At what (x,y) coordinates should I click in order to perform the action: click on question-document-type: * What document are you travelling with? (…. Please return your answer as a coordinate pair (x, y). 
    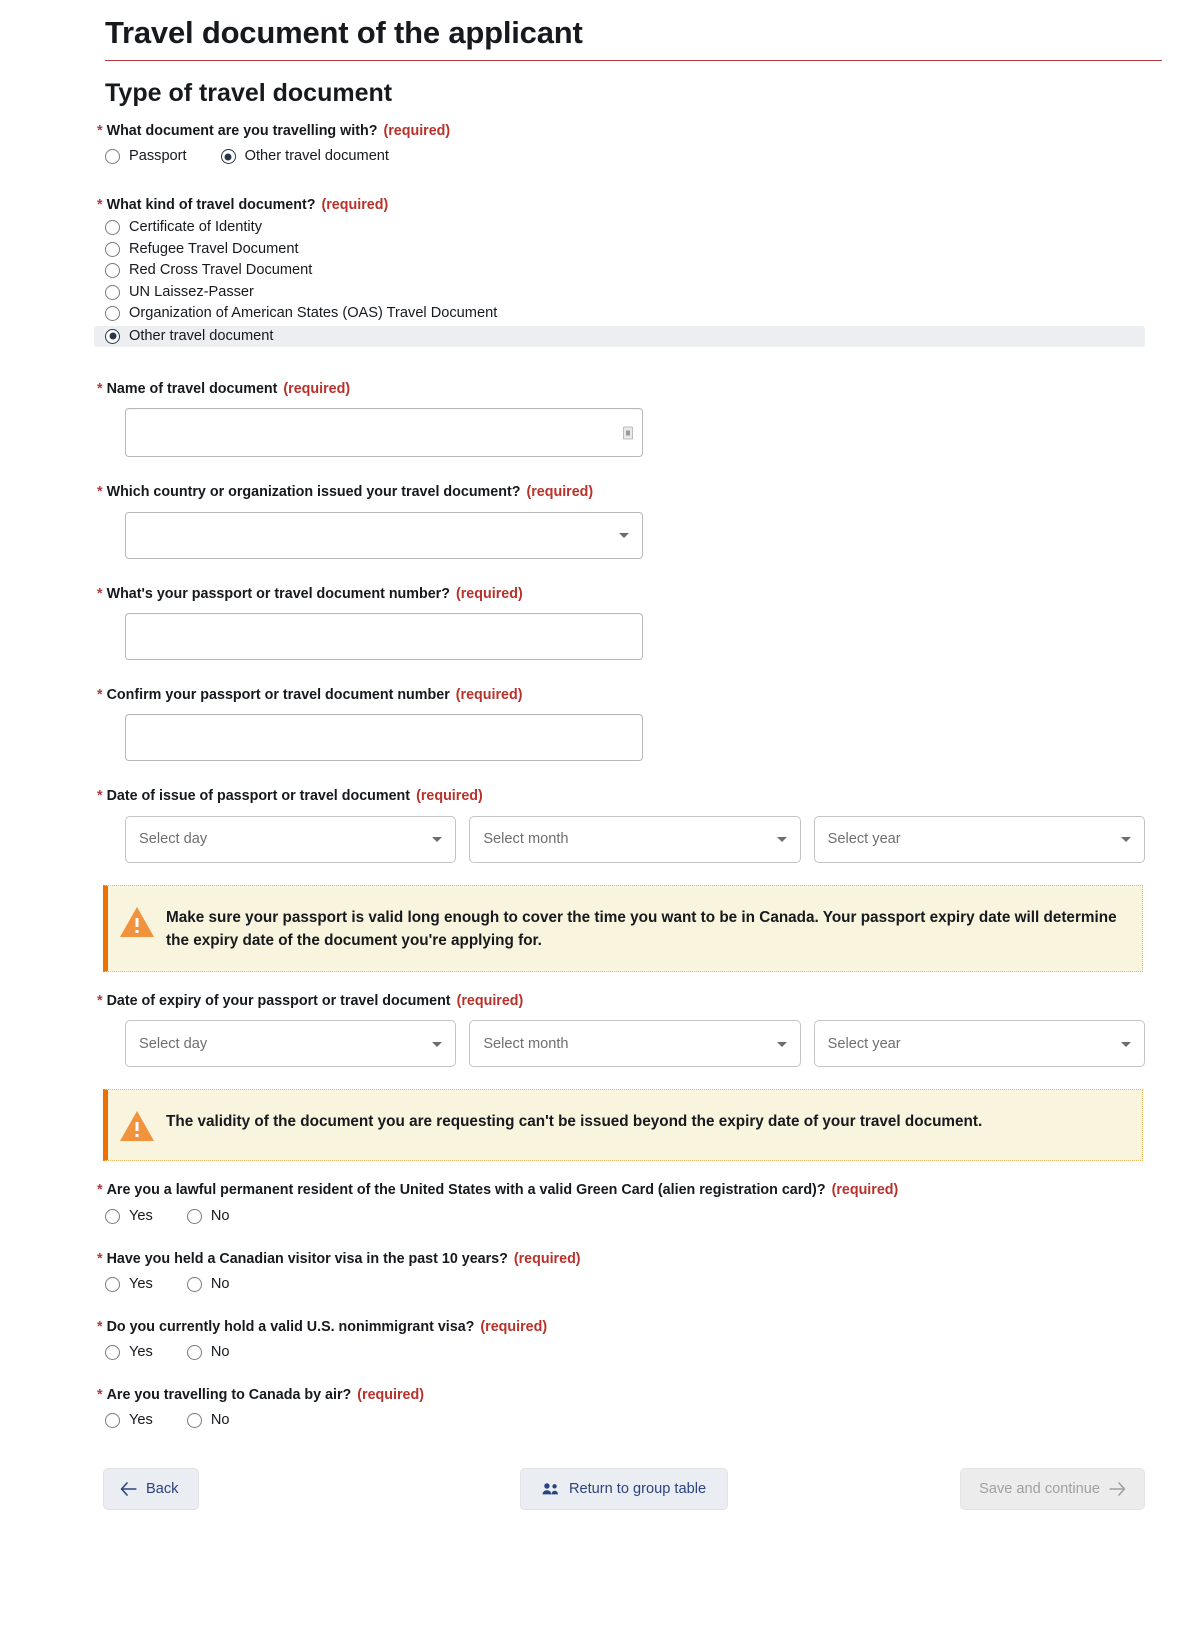
    Looking at the image, I should click on (621, 146).